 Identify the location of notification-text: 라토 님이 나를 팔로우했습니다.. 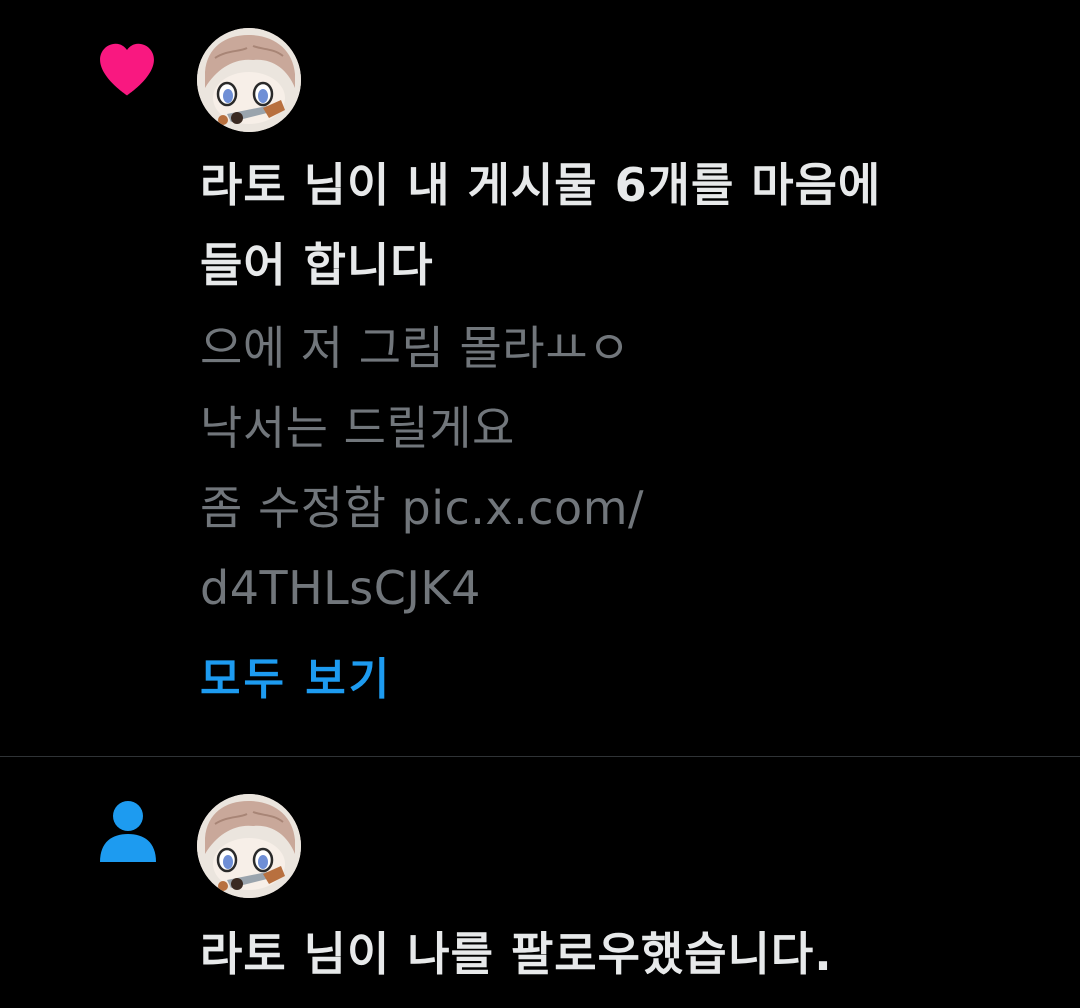
(615, 954).